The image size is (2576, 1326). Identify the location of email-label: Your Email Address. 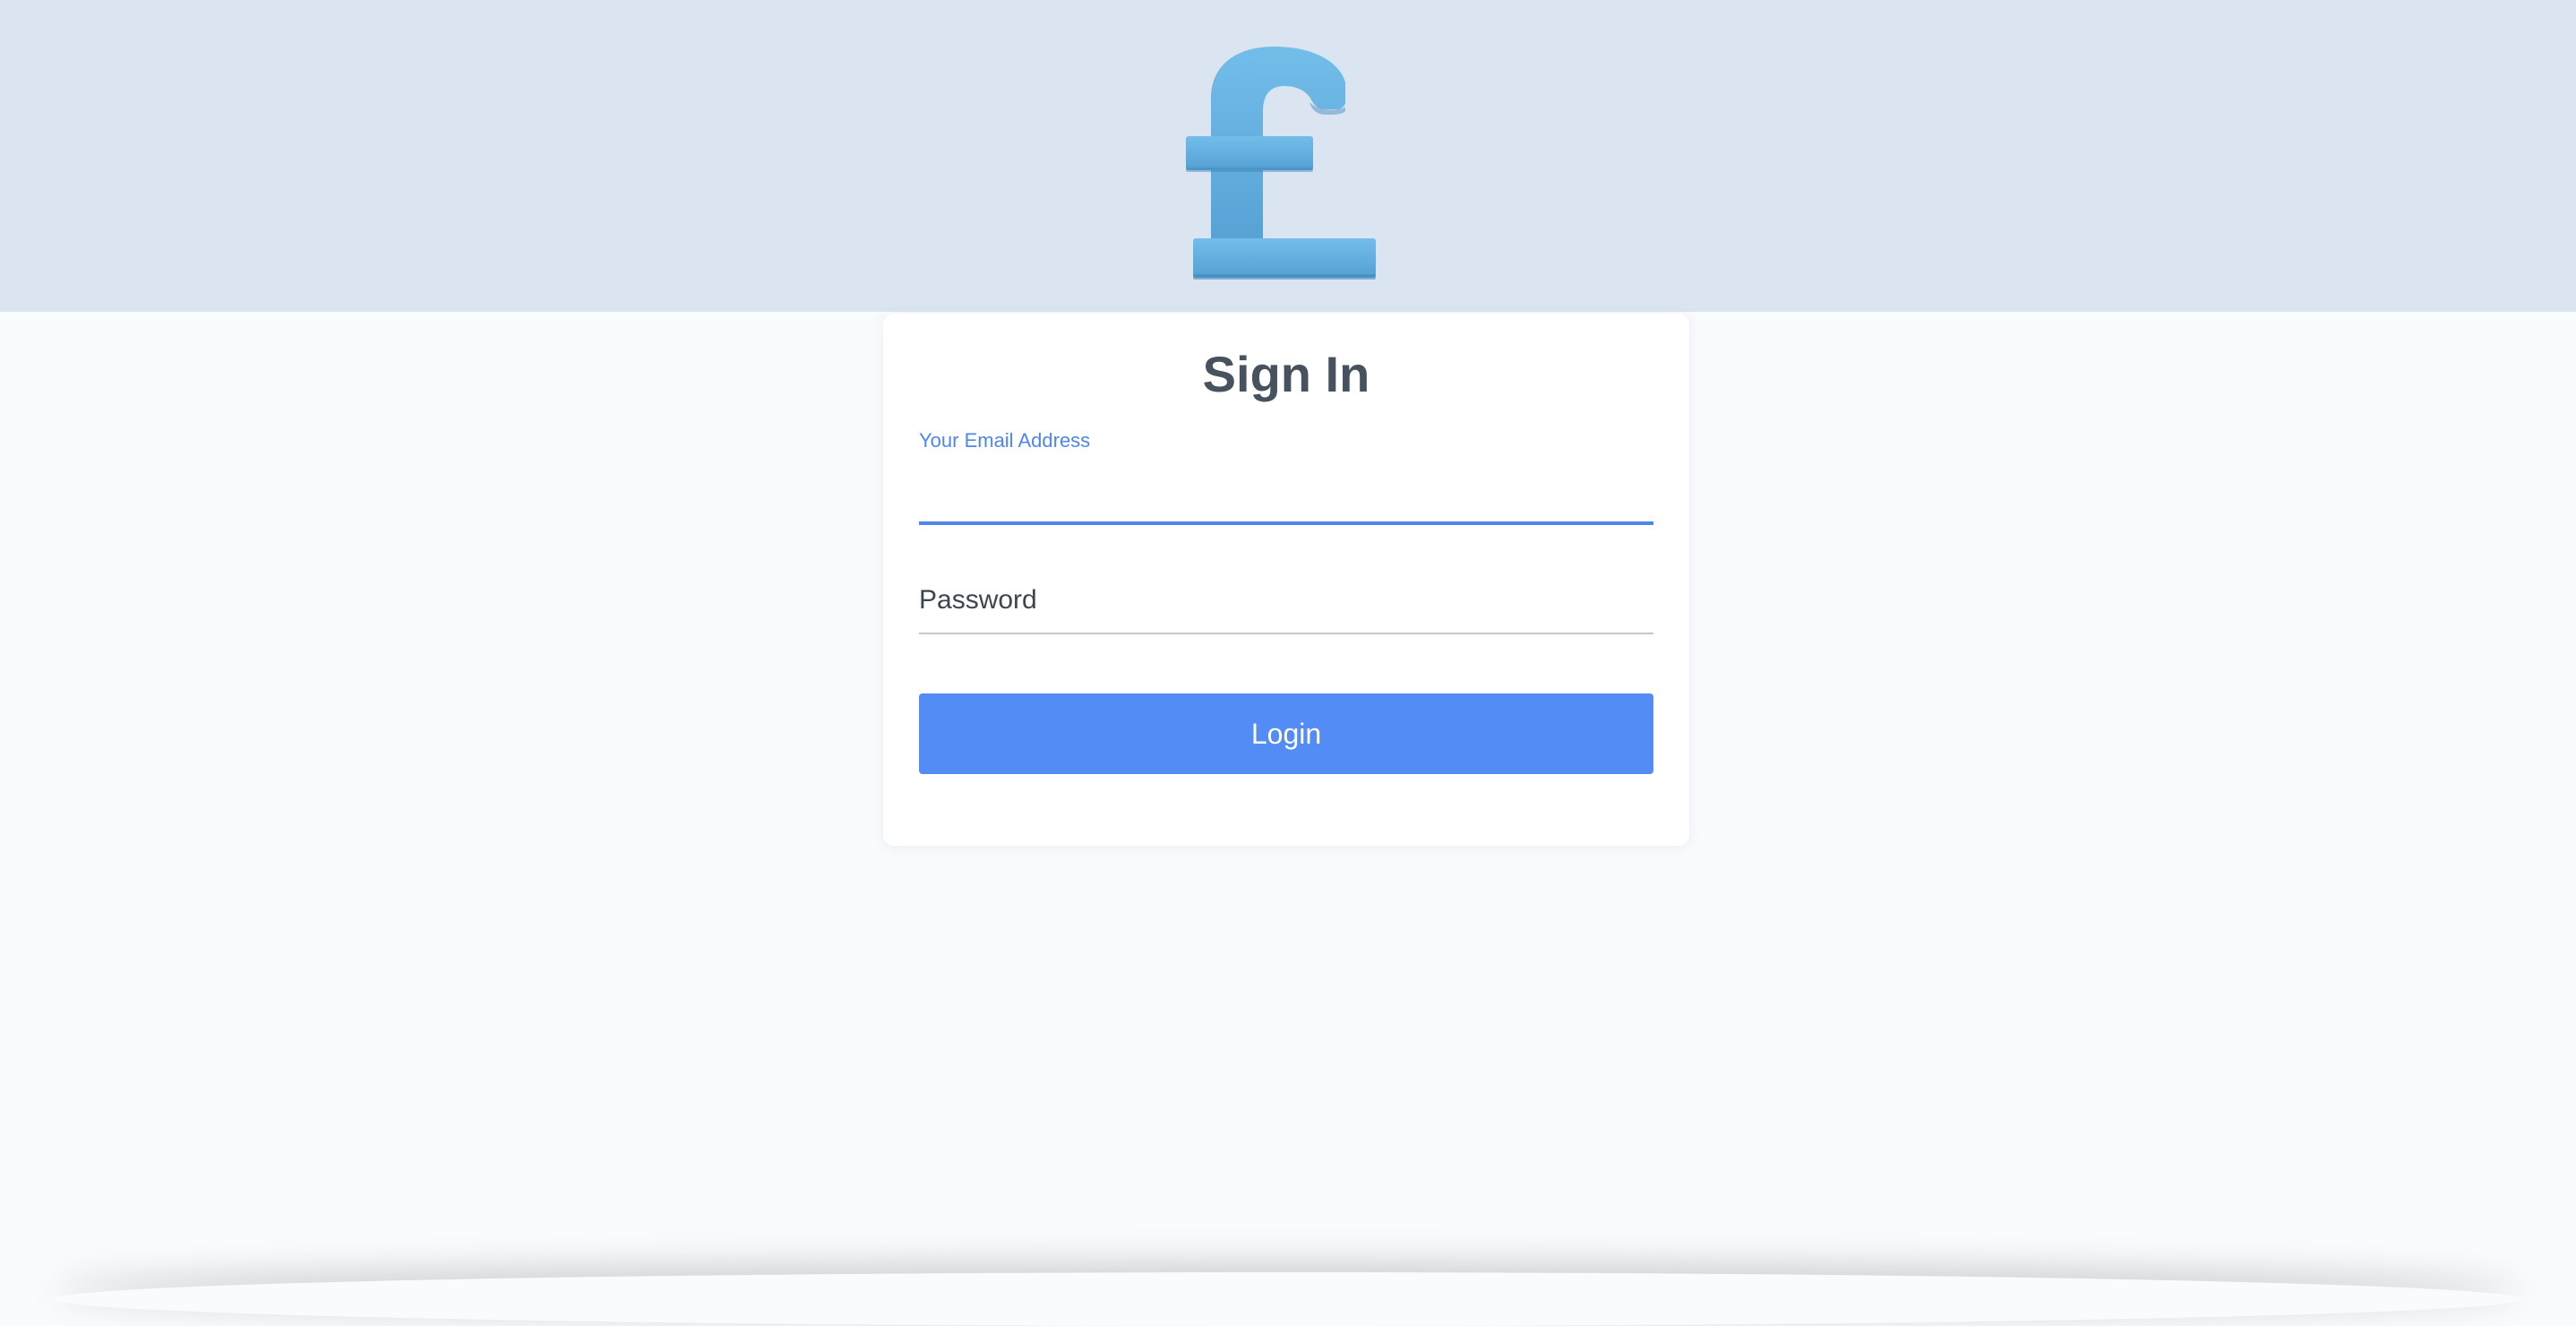
(1005, 440).